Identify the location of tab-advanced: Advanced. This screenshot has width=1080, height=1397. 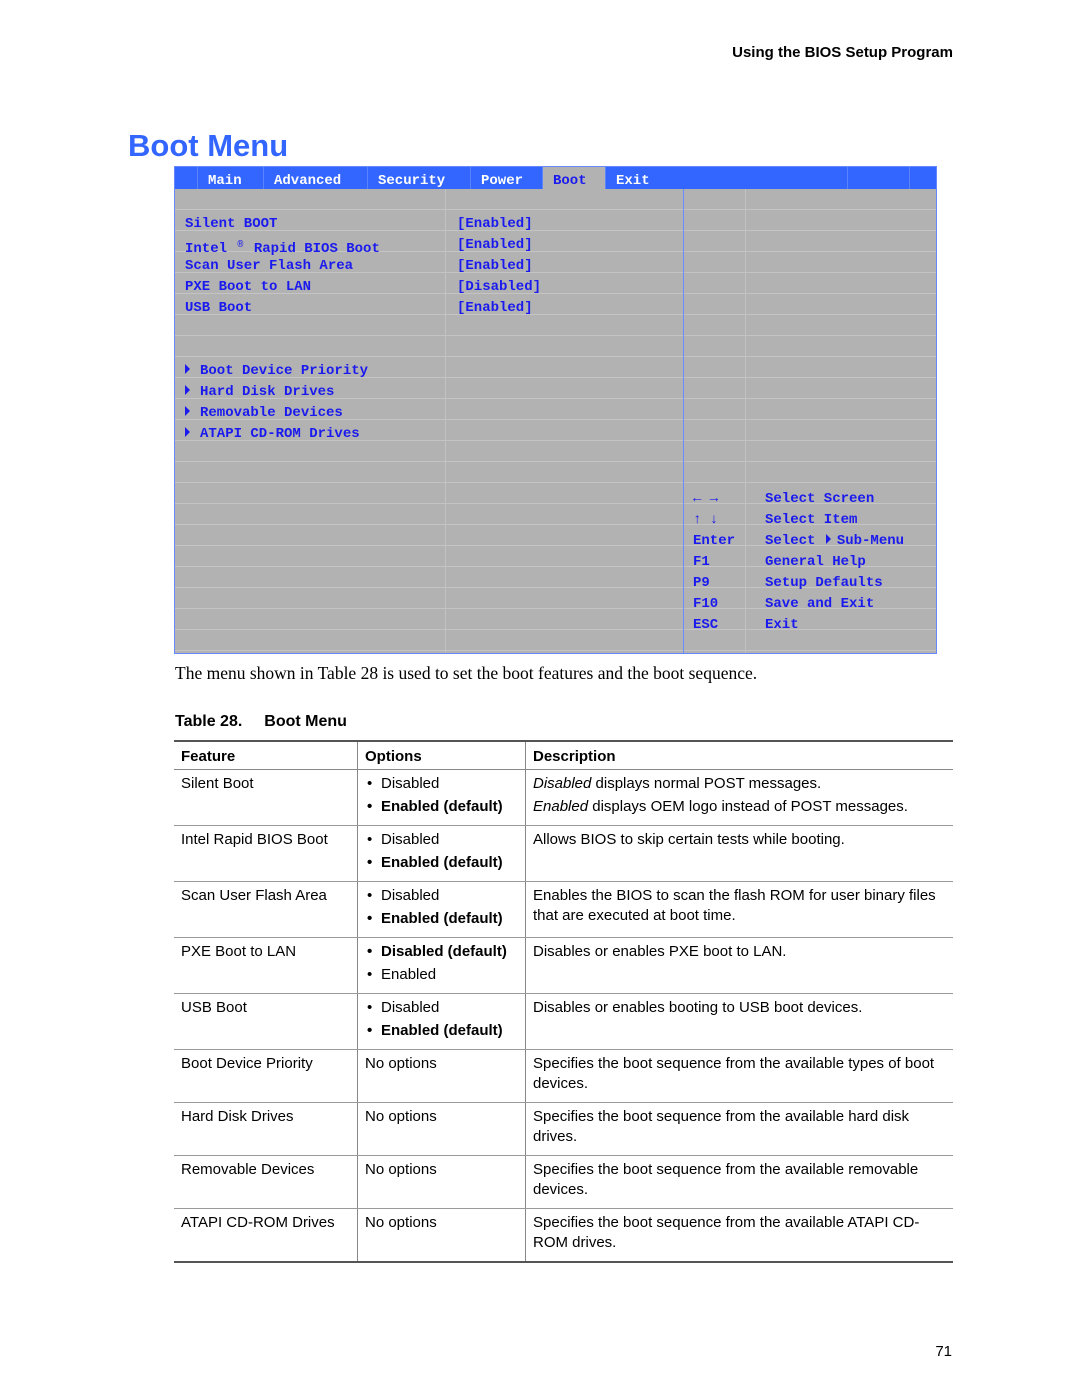
(316, 178).